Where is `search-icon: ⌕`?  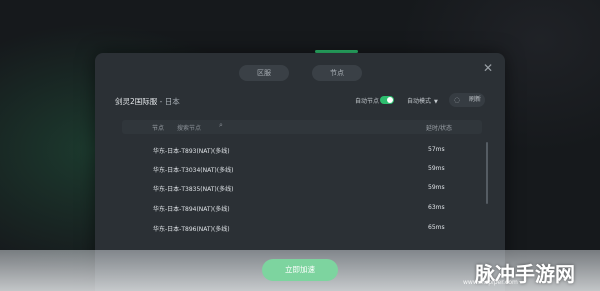
search-icon: ⌕ is located at coordinates (221, 125).